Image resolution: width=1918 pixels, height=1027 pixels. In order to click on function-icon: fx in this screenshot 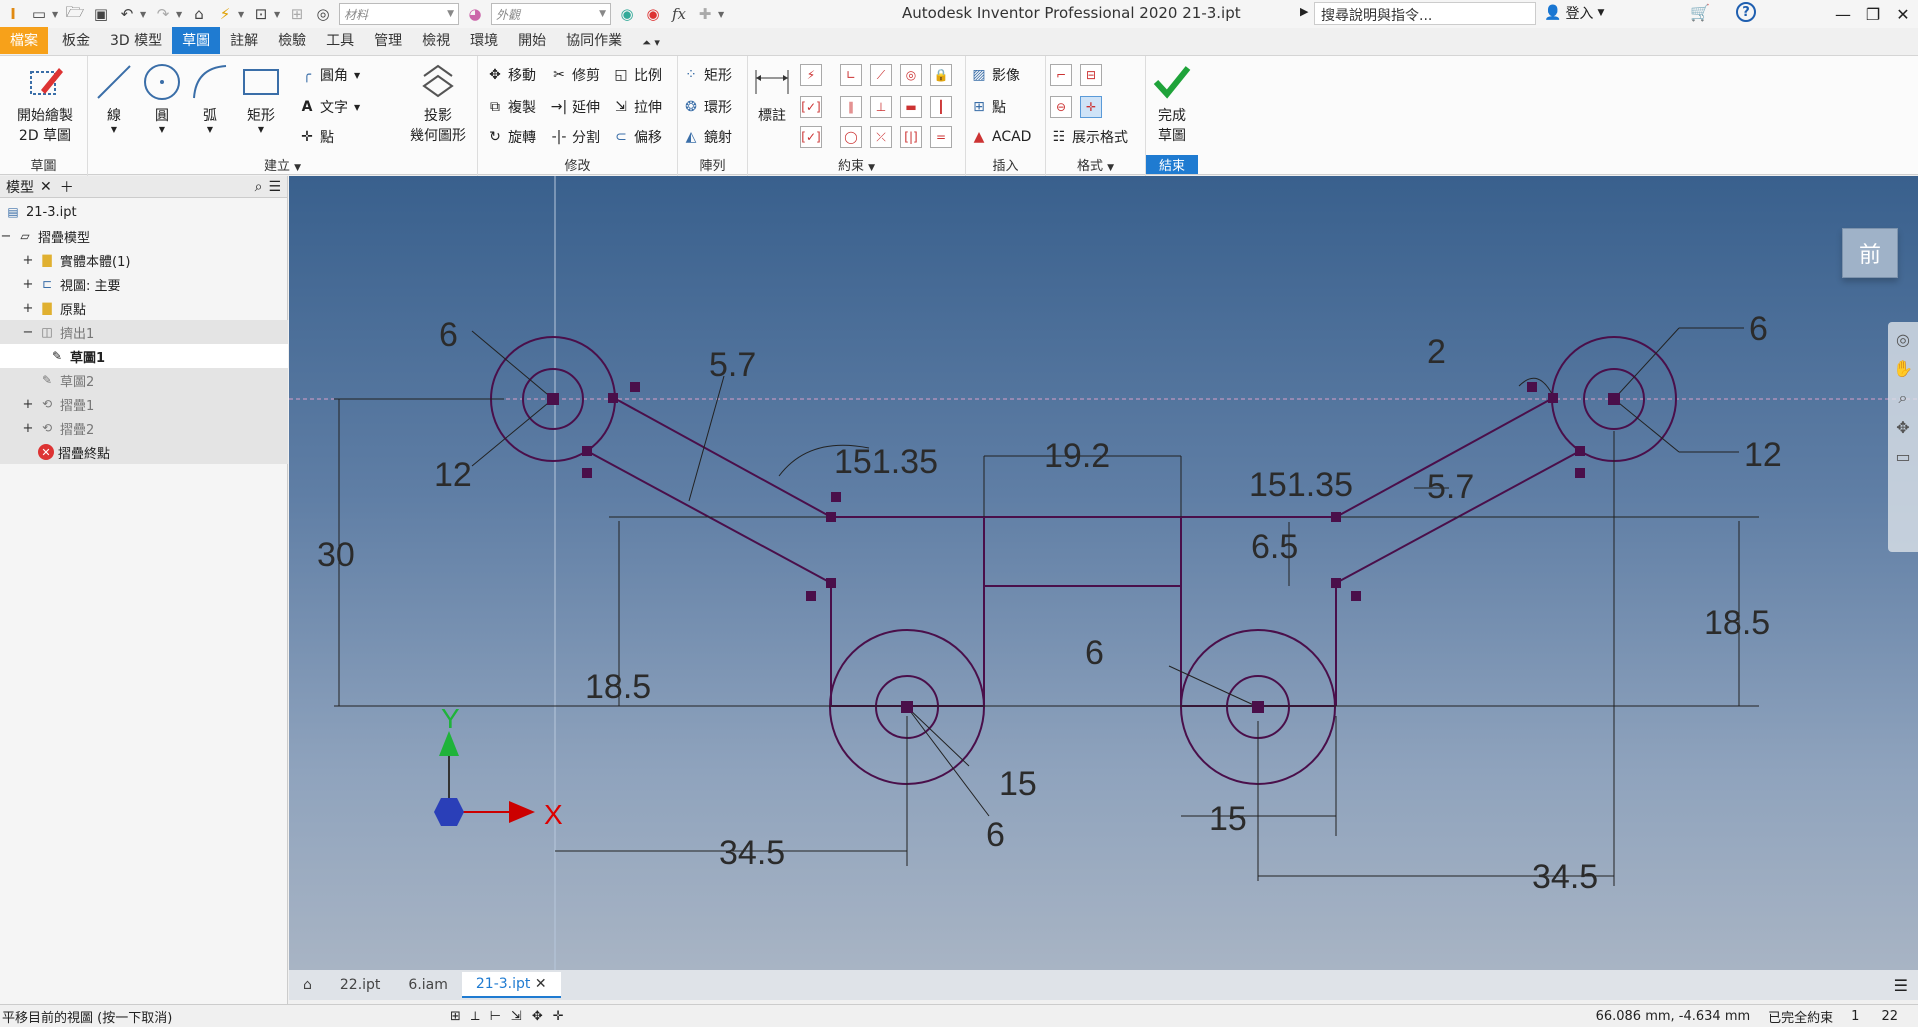, I will do `click(679, 14)`.